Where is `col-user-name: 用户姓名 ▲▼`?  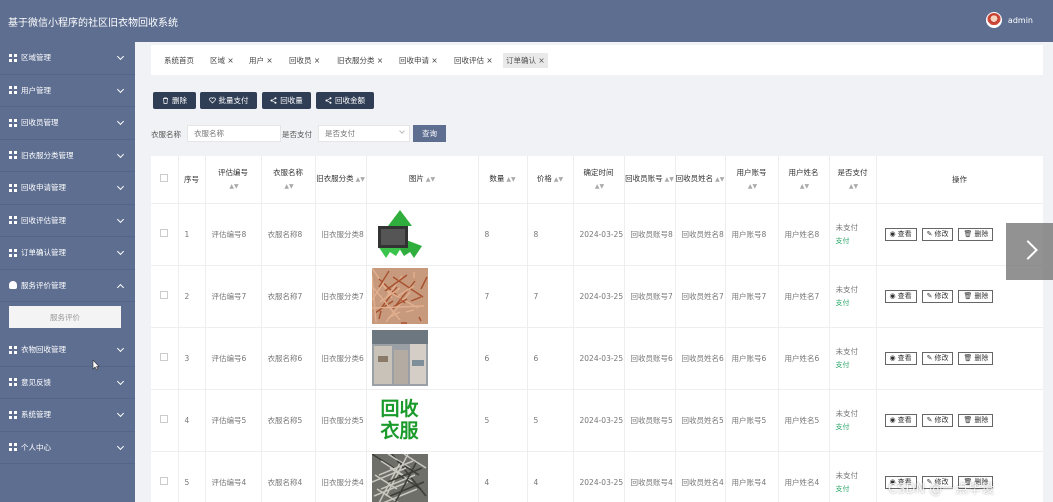 col-user-name: 用户姓名 ▲▼ is located at coordinates (804, 180).